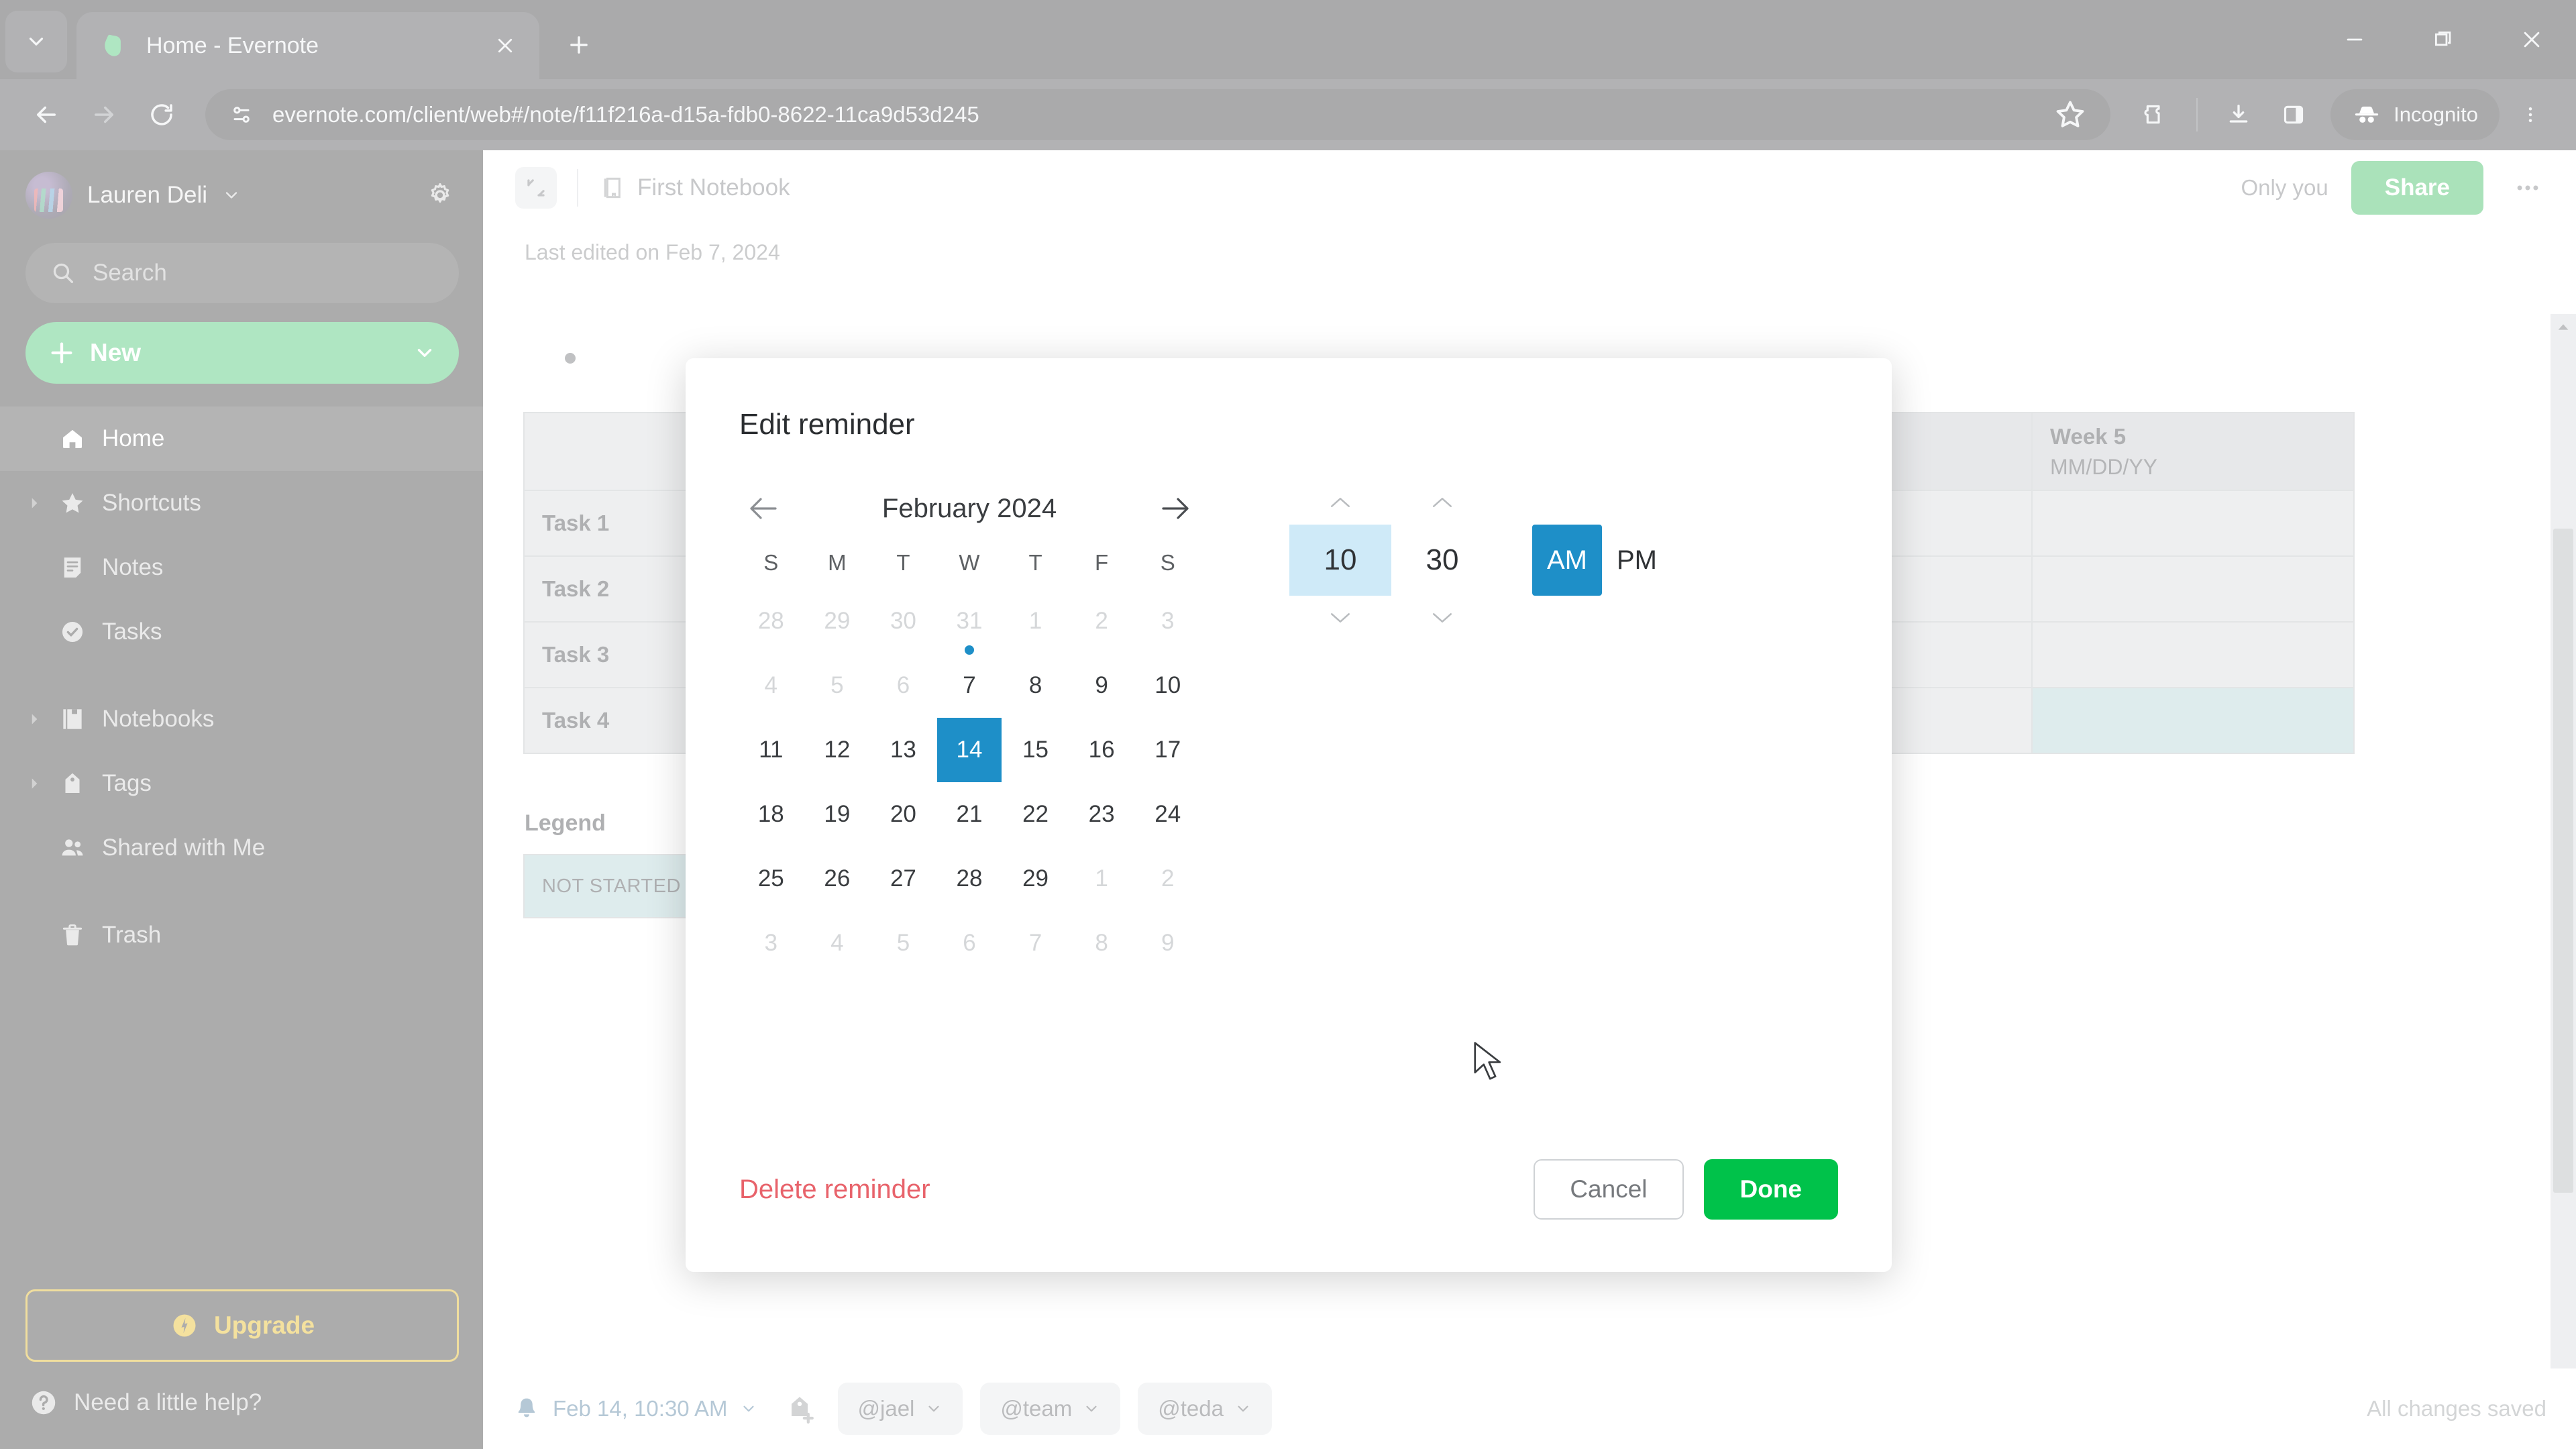  I want to click on calendar-day: 21, so click(969, 814).